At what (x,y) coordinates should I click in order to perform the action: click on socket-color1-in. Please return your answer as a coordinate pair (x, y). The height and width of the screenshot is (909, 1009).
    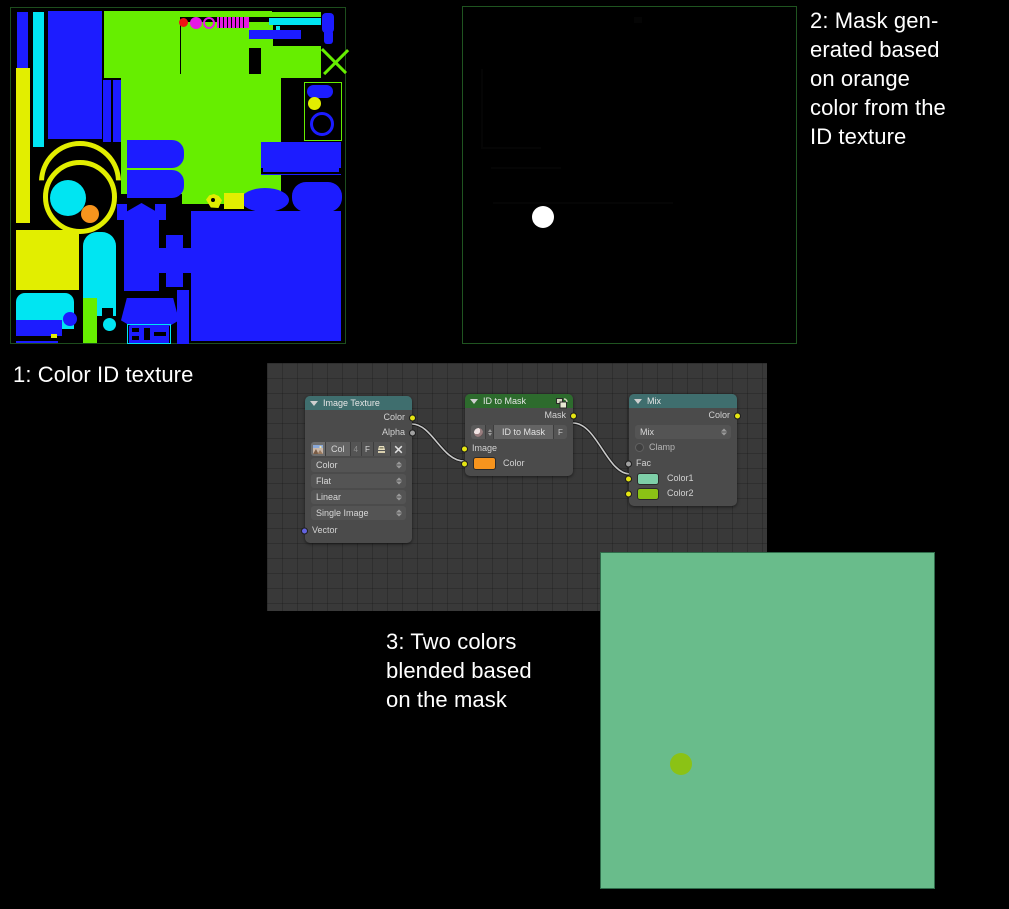
    Looking at the image, I should click on (628, 478).